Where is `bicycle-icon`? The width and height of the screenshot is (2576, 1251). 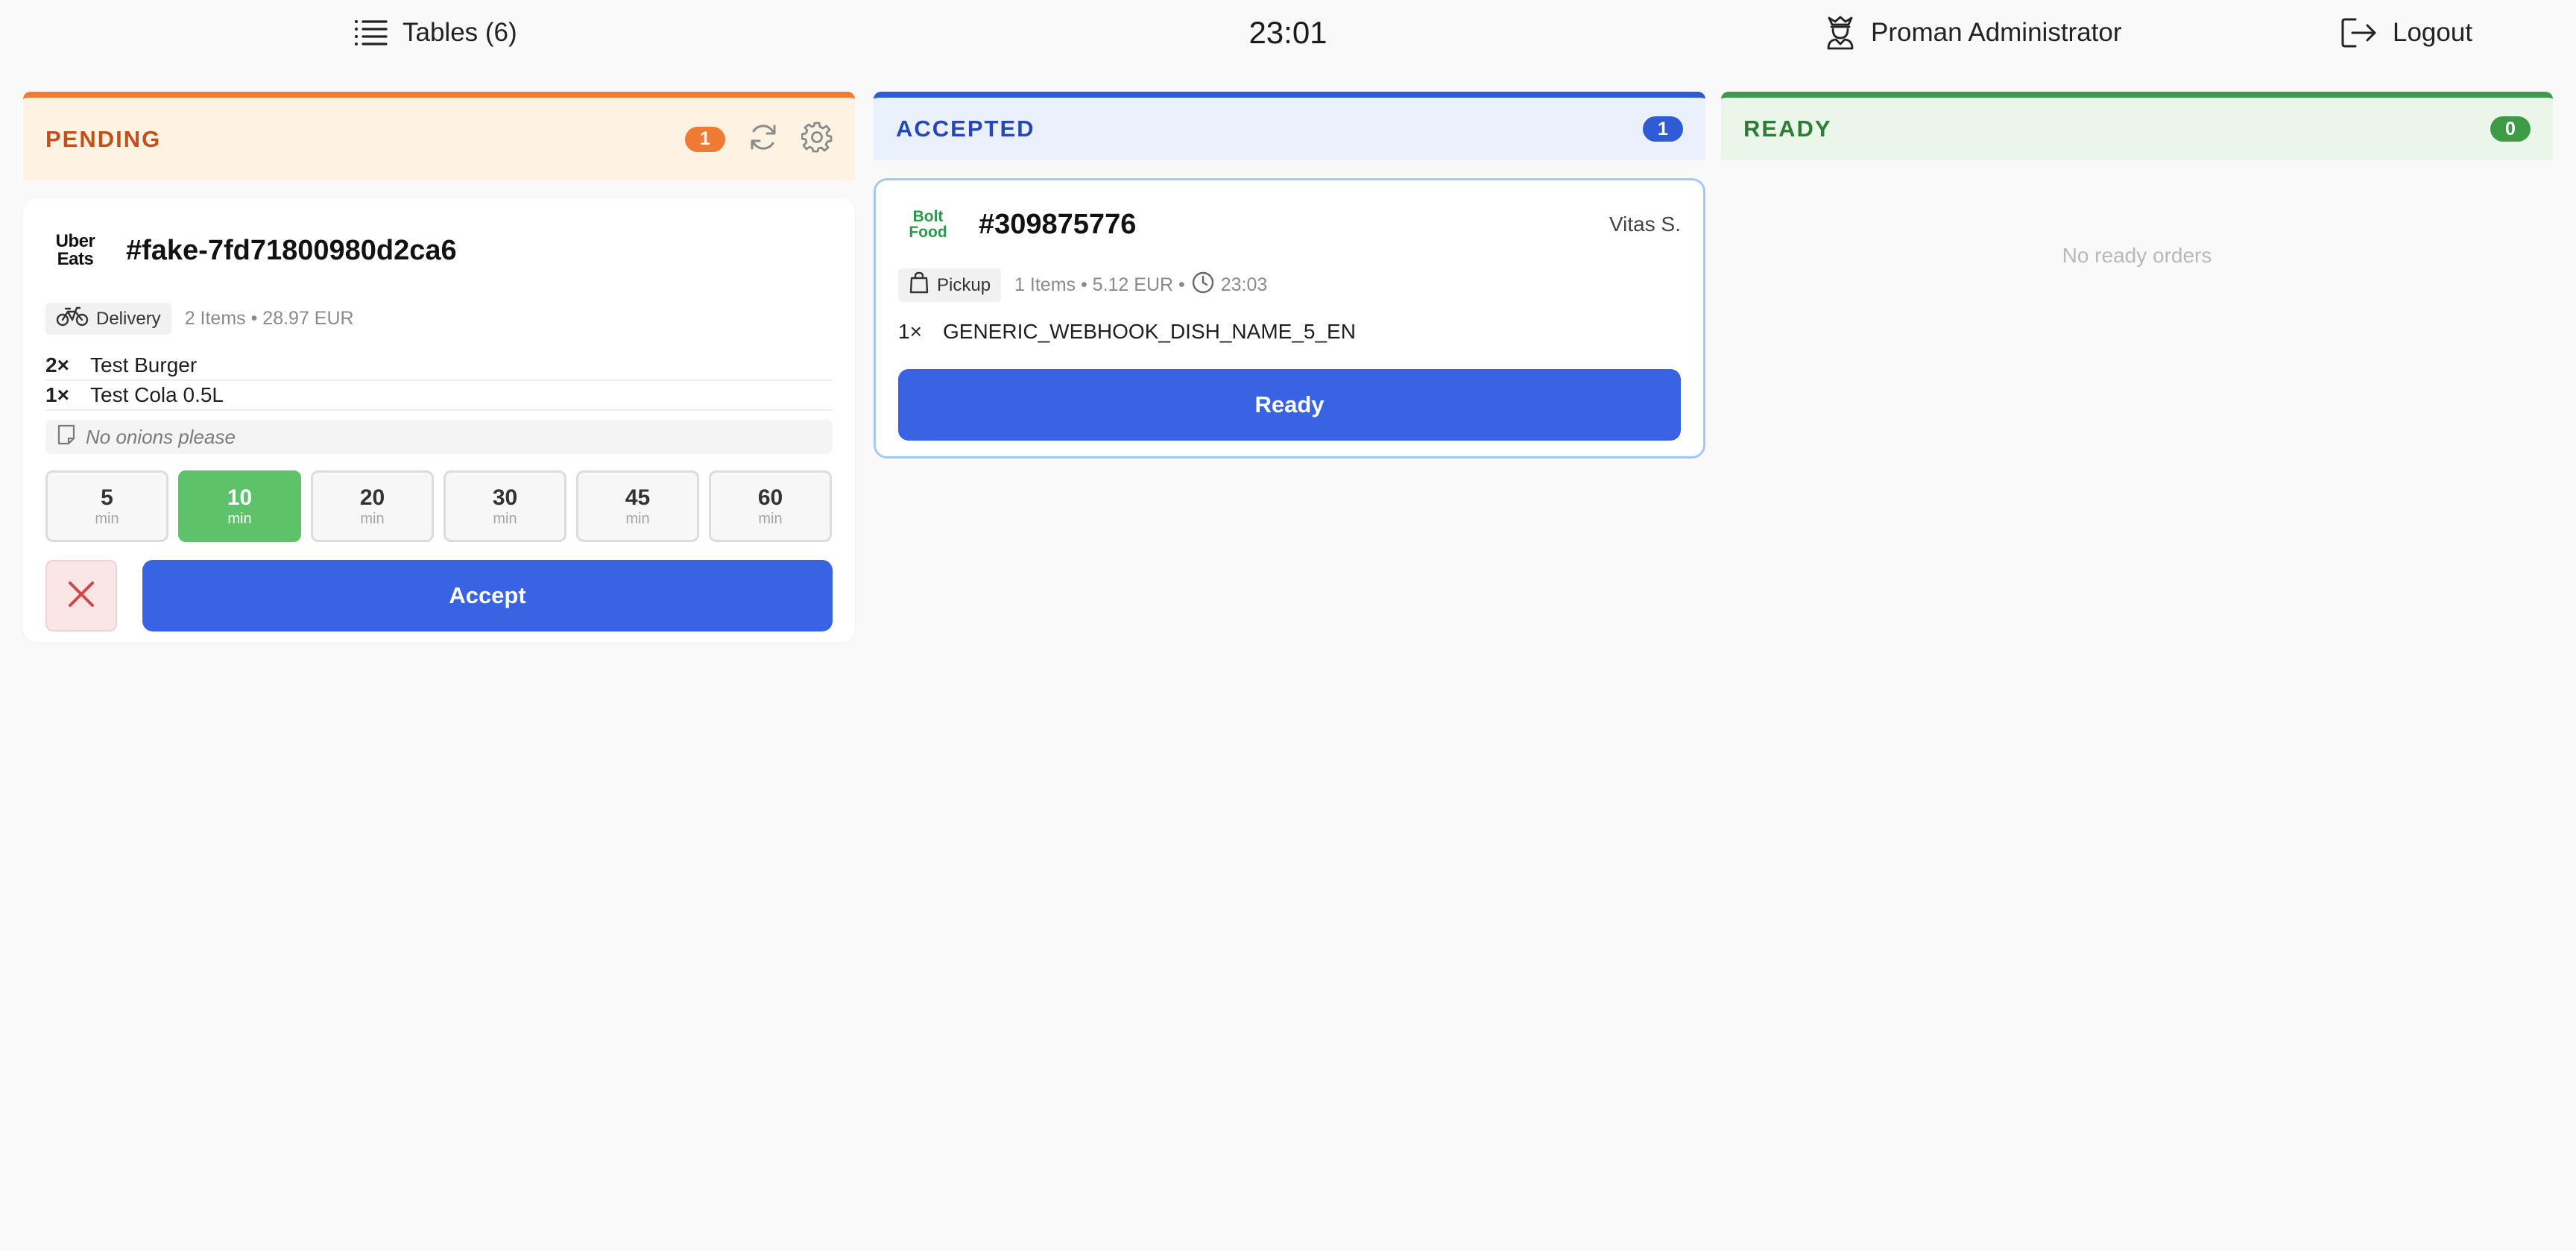
bicycle-icon is located at coordinates (72, 319).